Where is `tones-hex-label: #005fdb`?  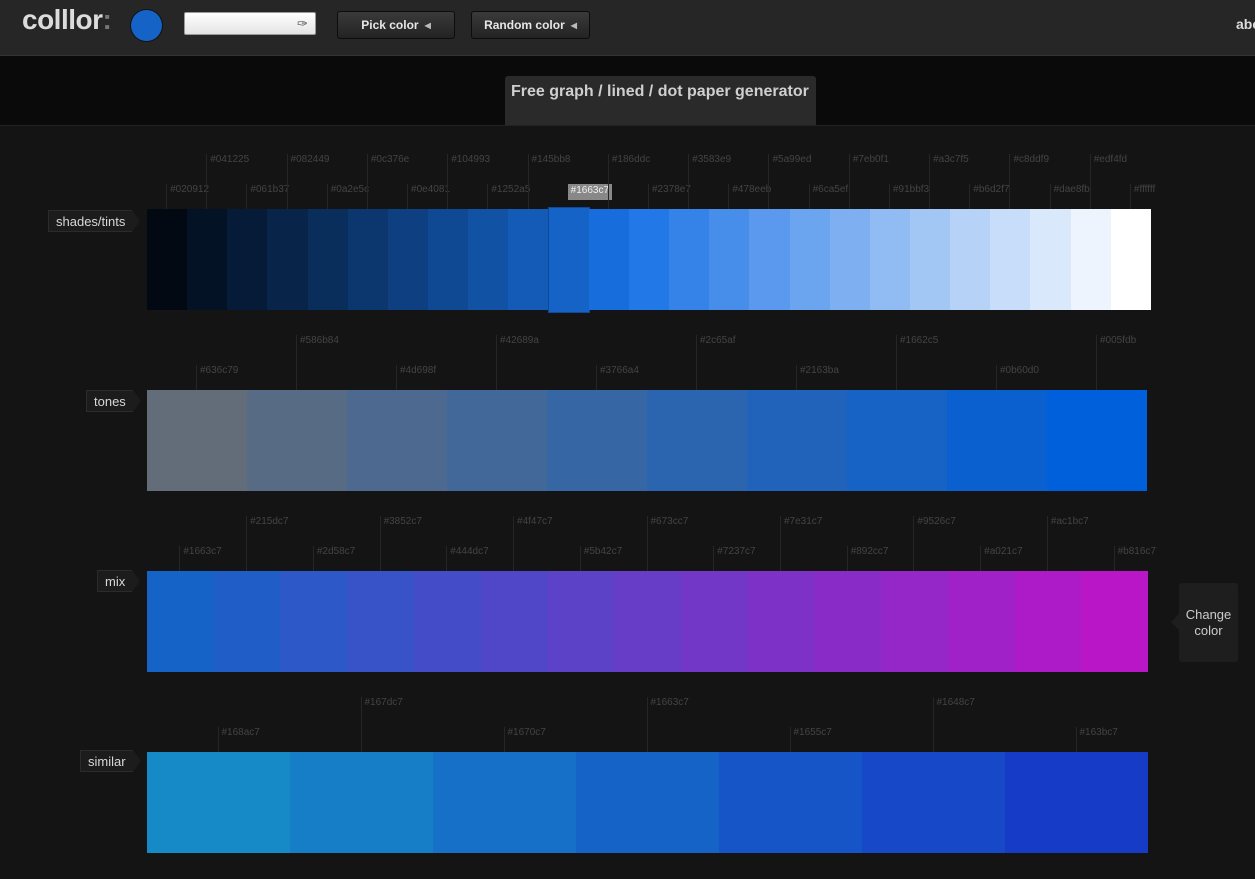 tones-hex-label: #005fdb is located at coordinates (1116, 362).